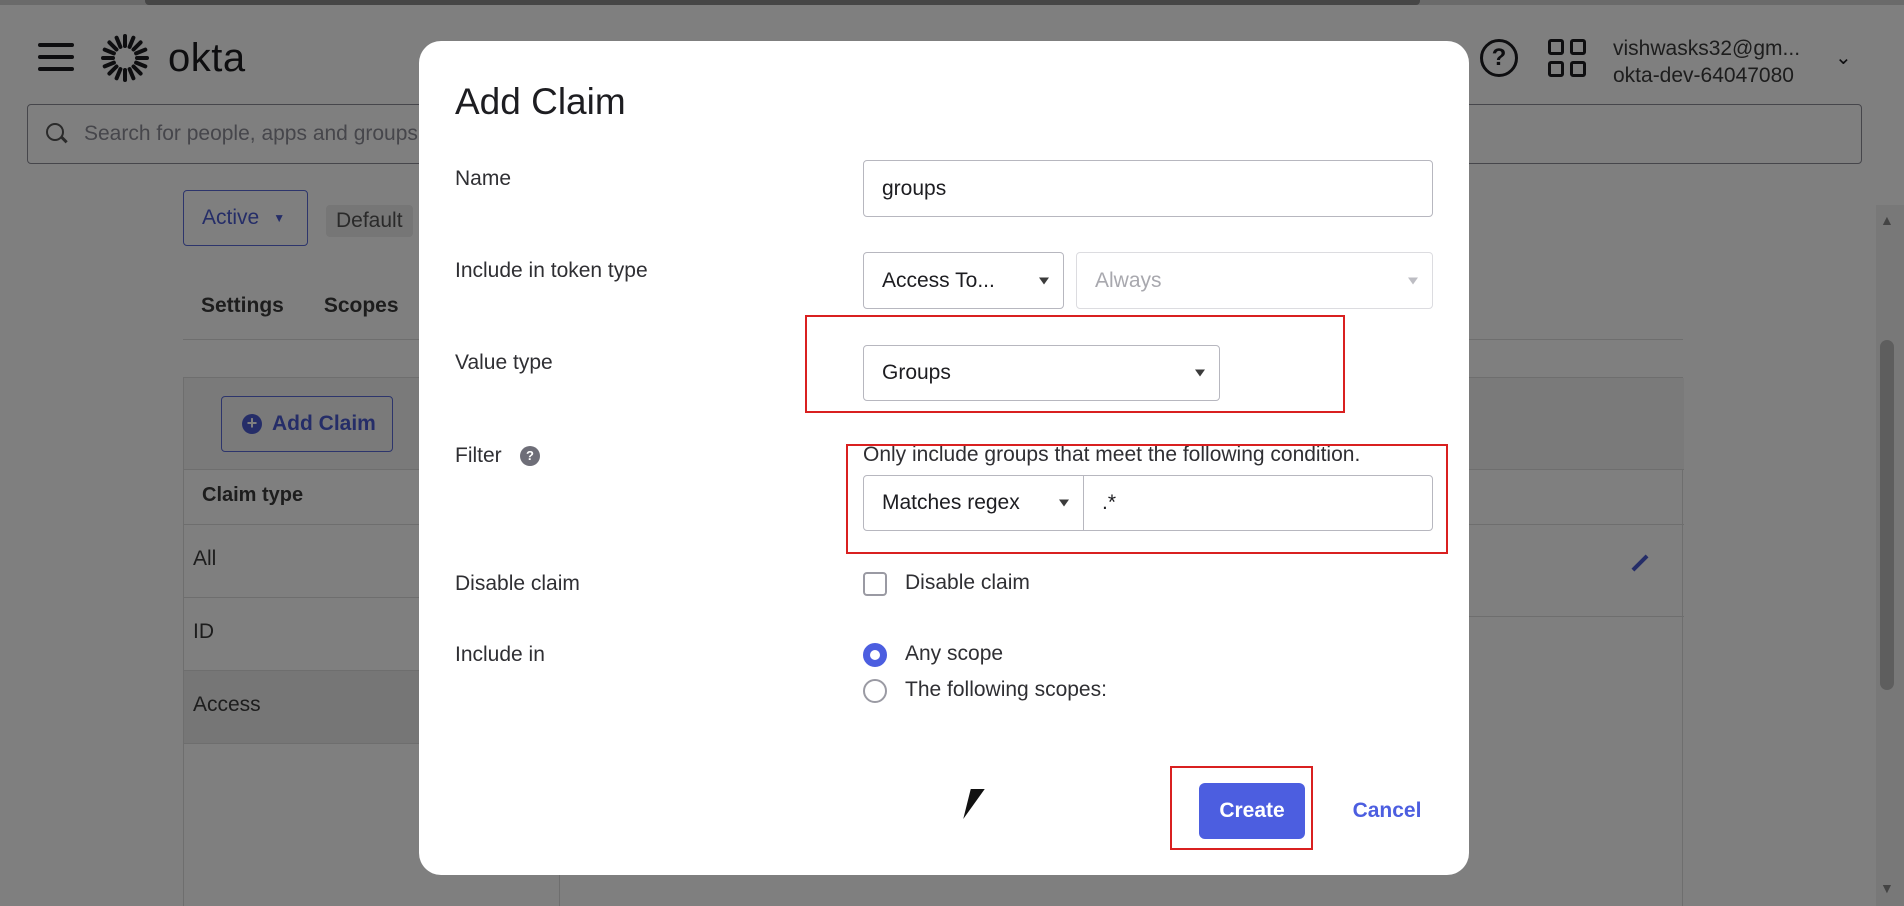 Image resolution: width=1904 pixels, height=906 pixels. What do you see at coordinates (875, 655) in the screenshot?
I see `radio-any-scope` at bounding box center [875, 655].